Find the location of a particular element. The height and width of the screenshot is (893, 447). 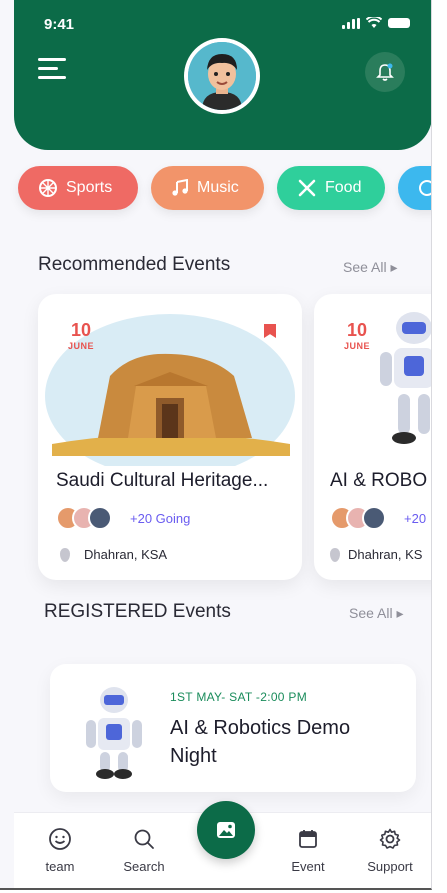

category-chips: Sports Music Food is located at coordinates (224, 188).